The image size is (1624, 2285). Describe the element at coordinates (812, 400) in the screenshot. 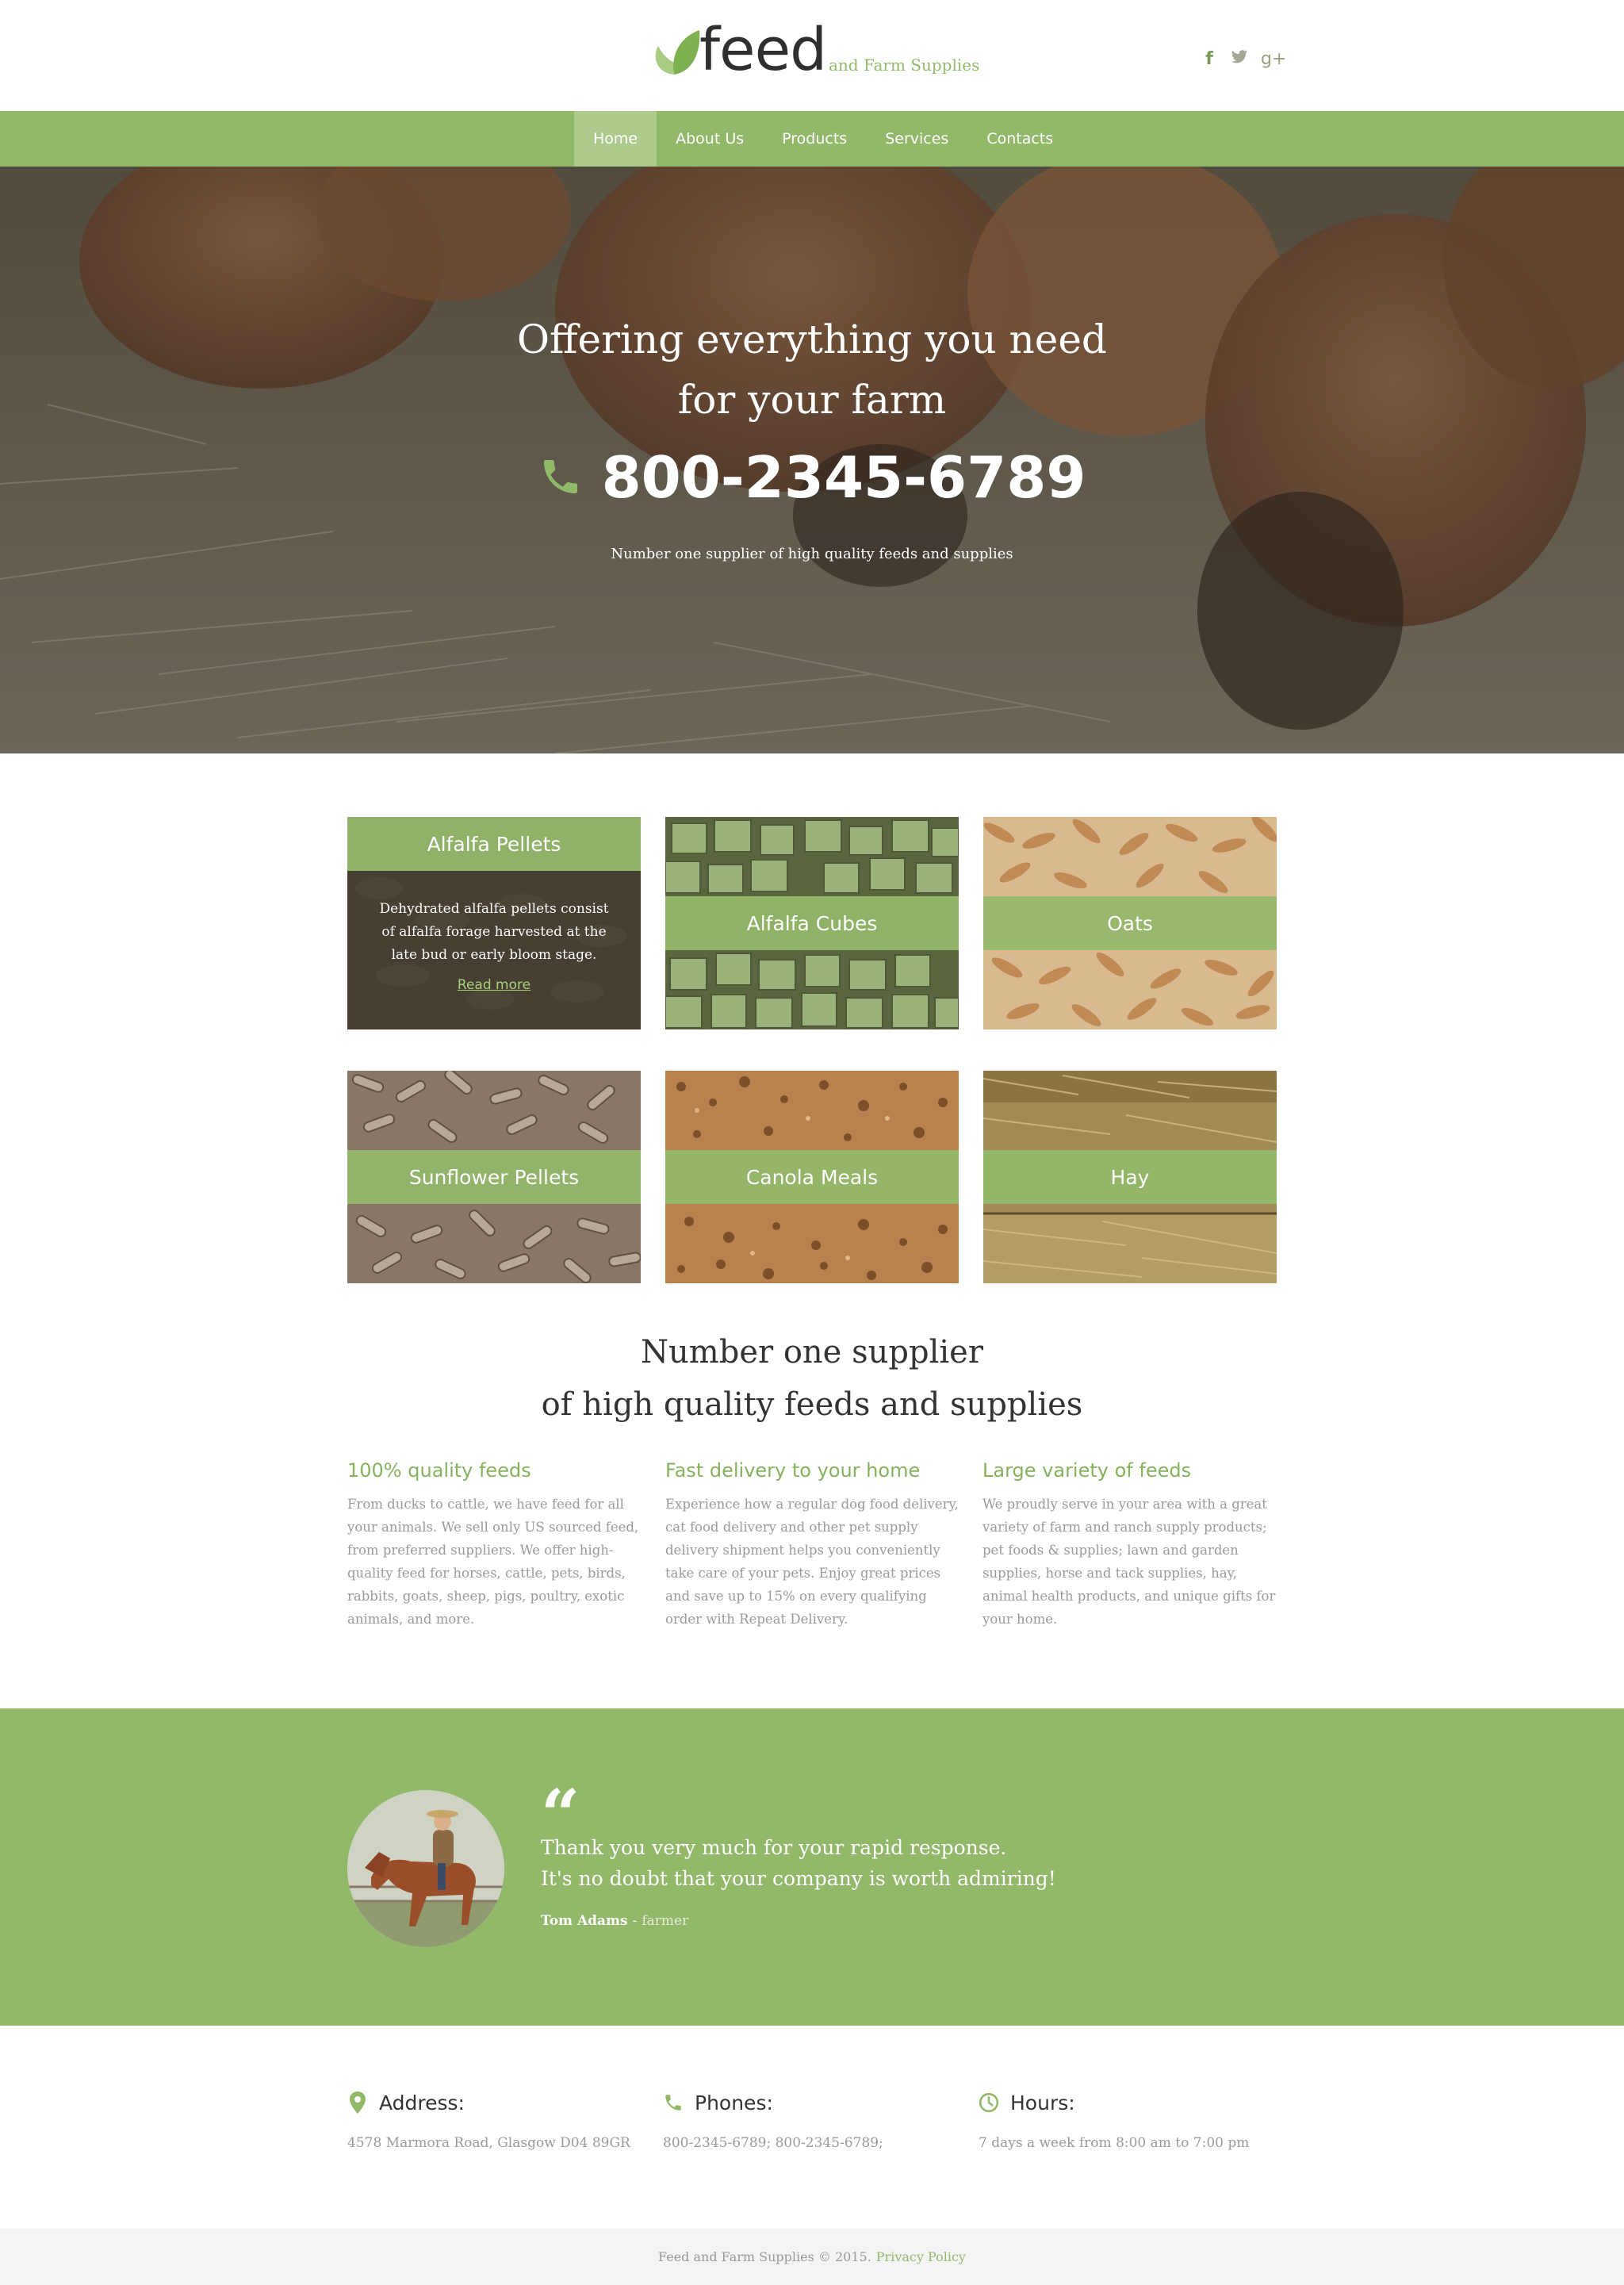

I see `hero-title-line-2: for your farm` at that location.